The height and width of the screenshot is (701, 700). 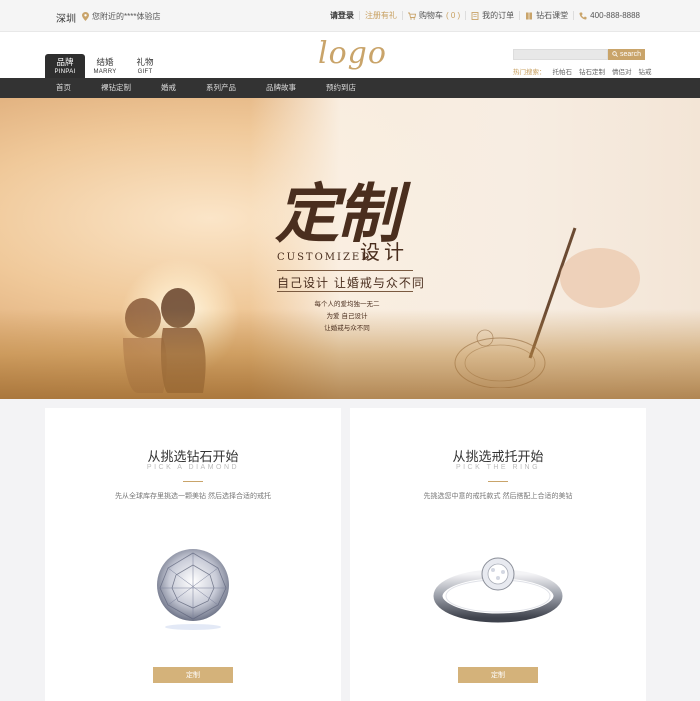 What do you see at coordinates (116, 88) in the screenshot?
I see `nav-item-loose-diamond: 裸钻定制` at bounding box center [116, 88].